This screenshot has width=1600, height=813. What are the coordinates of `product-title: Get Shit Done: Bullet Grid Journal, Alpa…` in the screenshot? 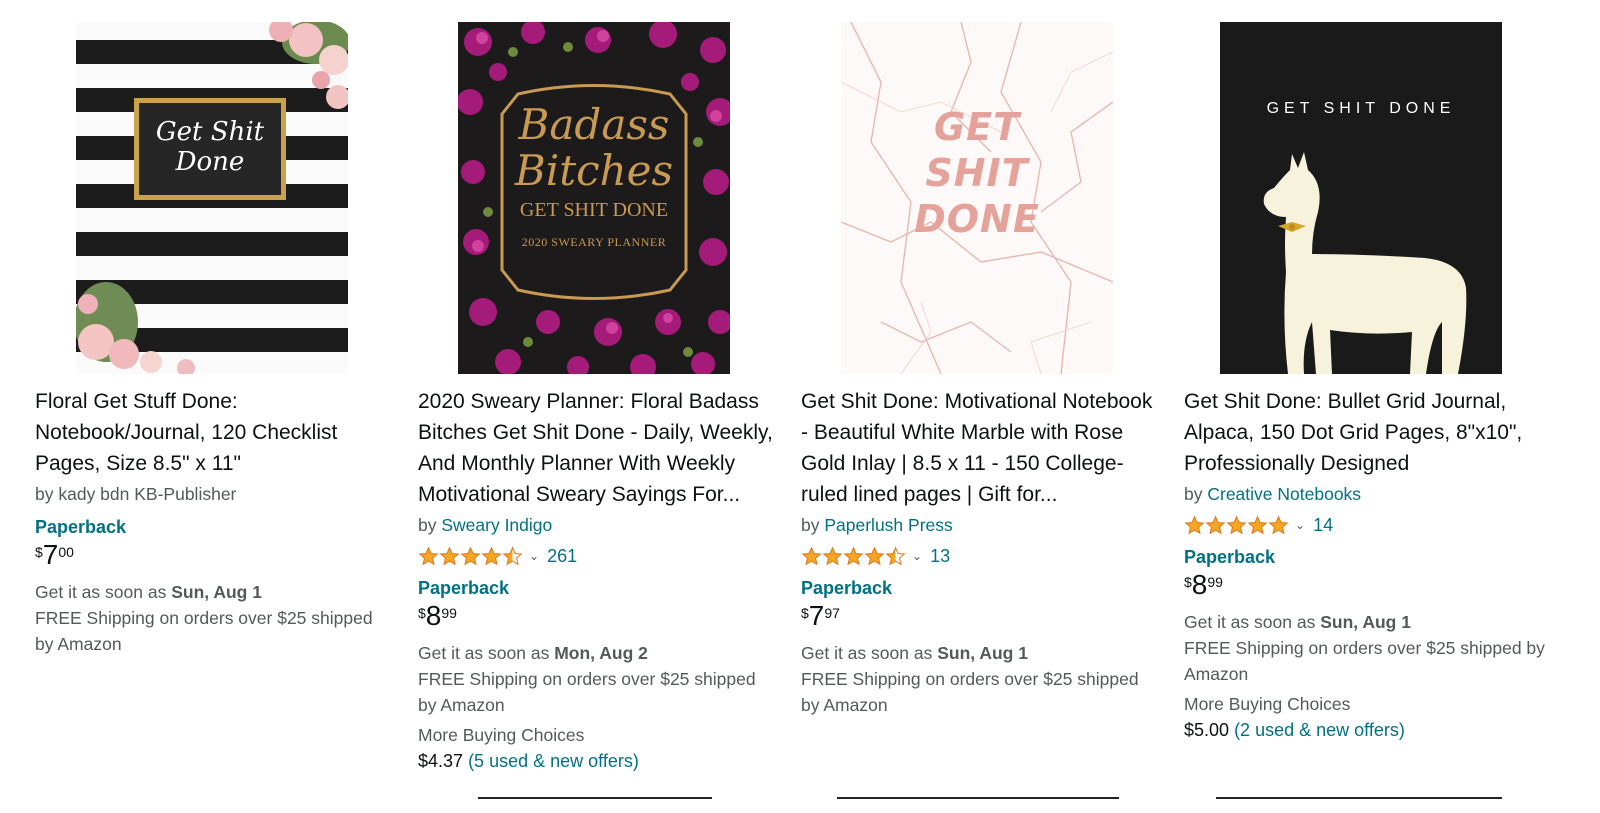 It's located at (1369, 432).